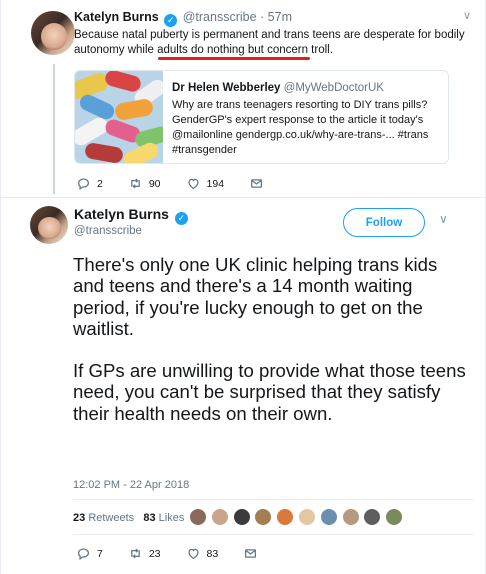  I want to click on tweet-timestamp: 12:02 PM - 22 Apr 2018, so click(131, 485).